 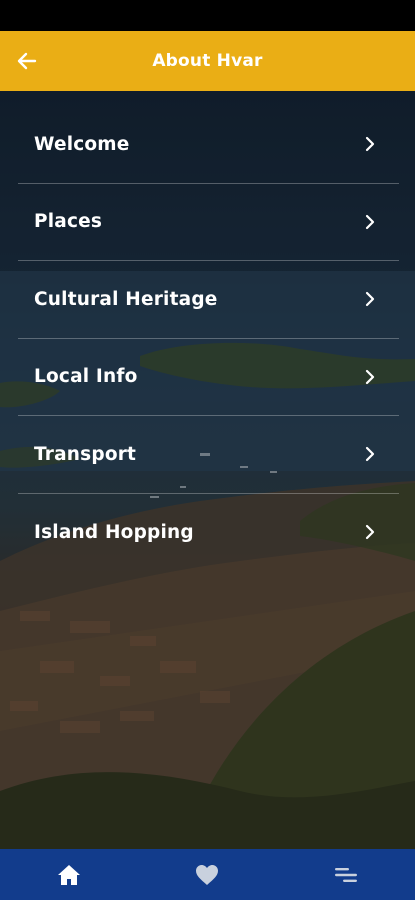 I want to click on menu-item-island-hopping: Island Hopping, so click(x=208, y=533).